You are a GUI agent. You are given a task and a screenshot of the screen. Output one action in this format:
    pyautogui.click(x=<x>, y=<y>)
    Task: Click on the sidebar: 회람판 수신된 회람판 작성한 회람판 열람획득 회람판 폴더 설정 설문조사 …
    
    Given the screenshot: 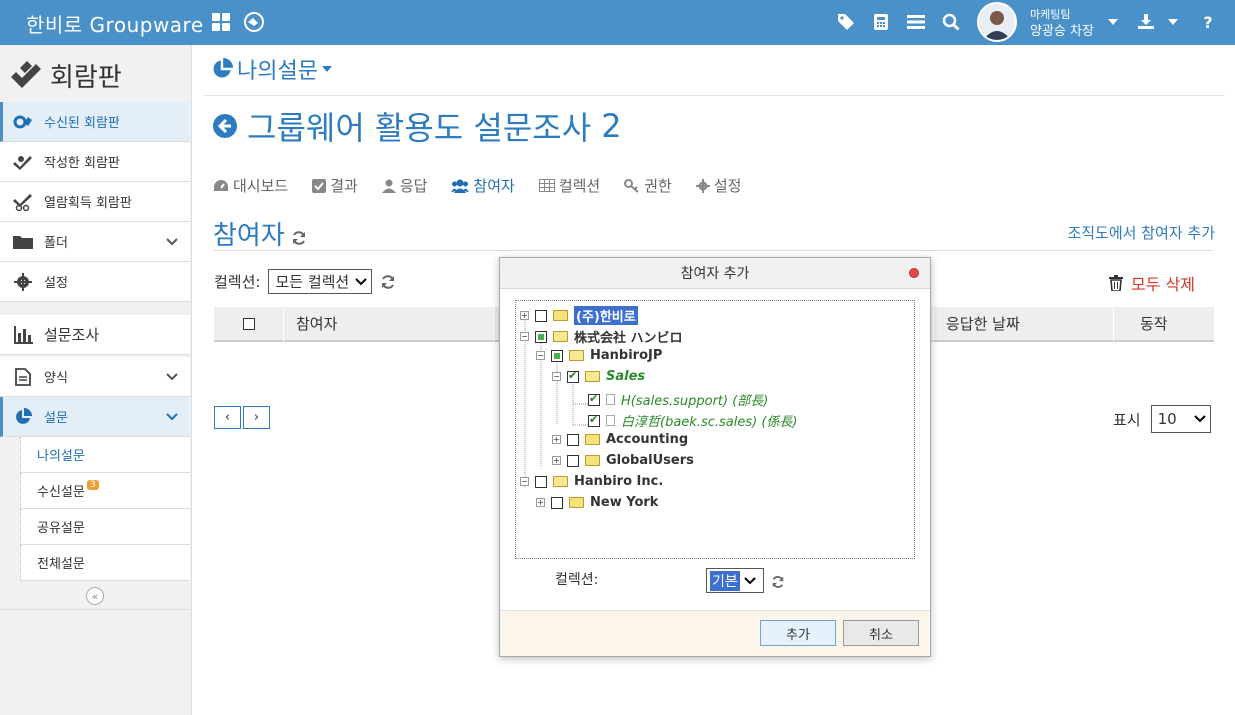 What is the action you would take?
    pyautogui.click(x=96, y=380)
    